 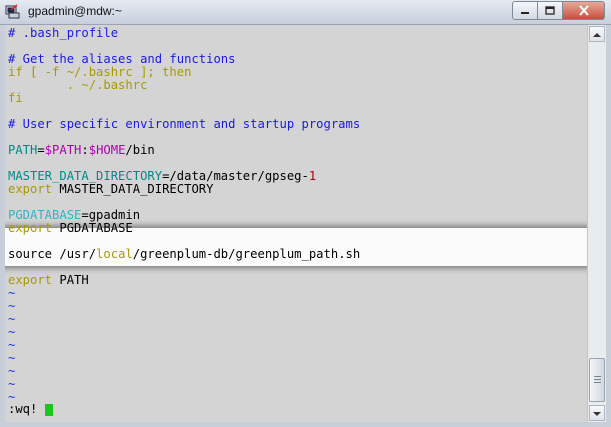 I want to click on vertical-scrollbar, so click(x=596, y=223).